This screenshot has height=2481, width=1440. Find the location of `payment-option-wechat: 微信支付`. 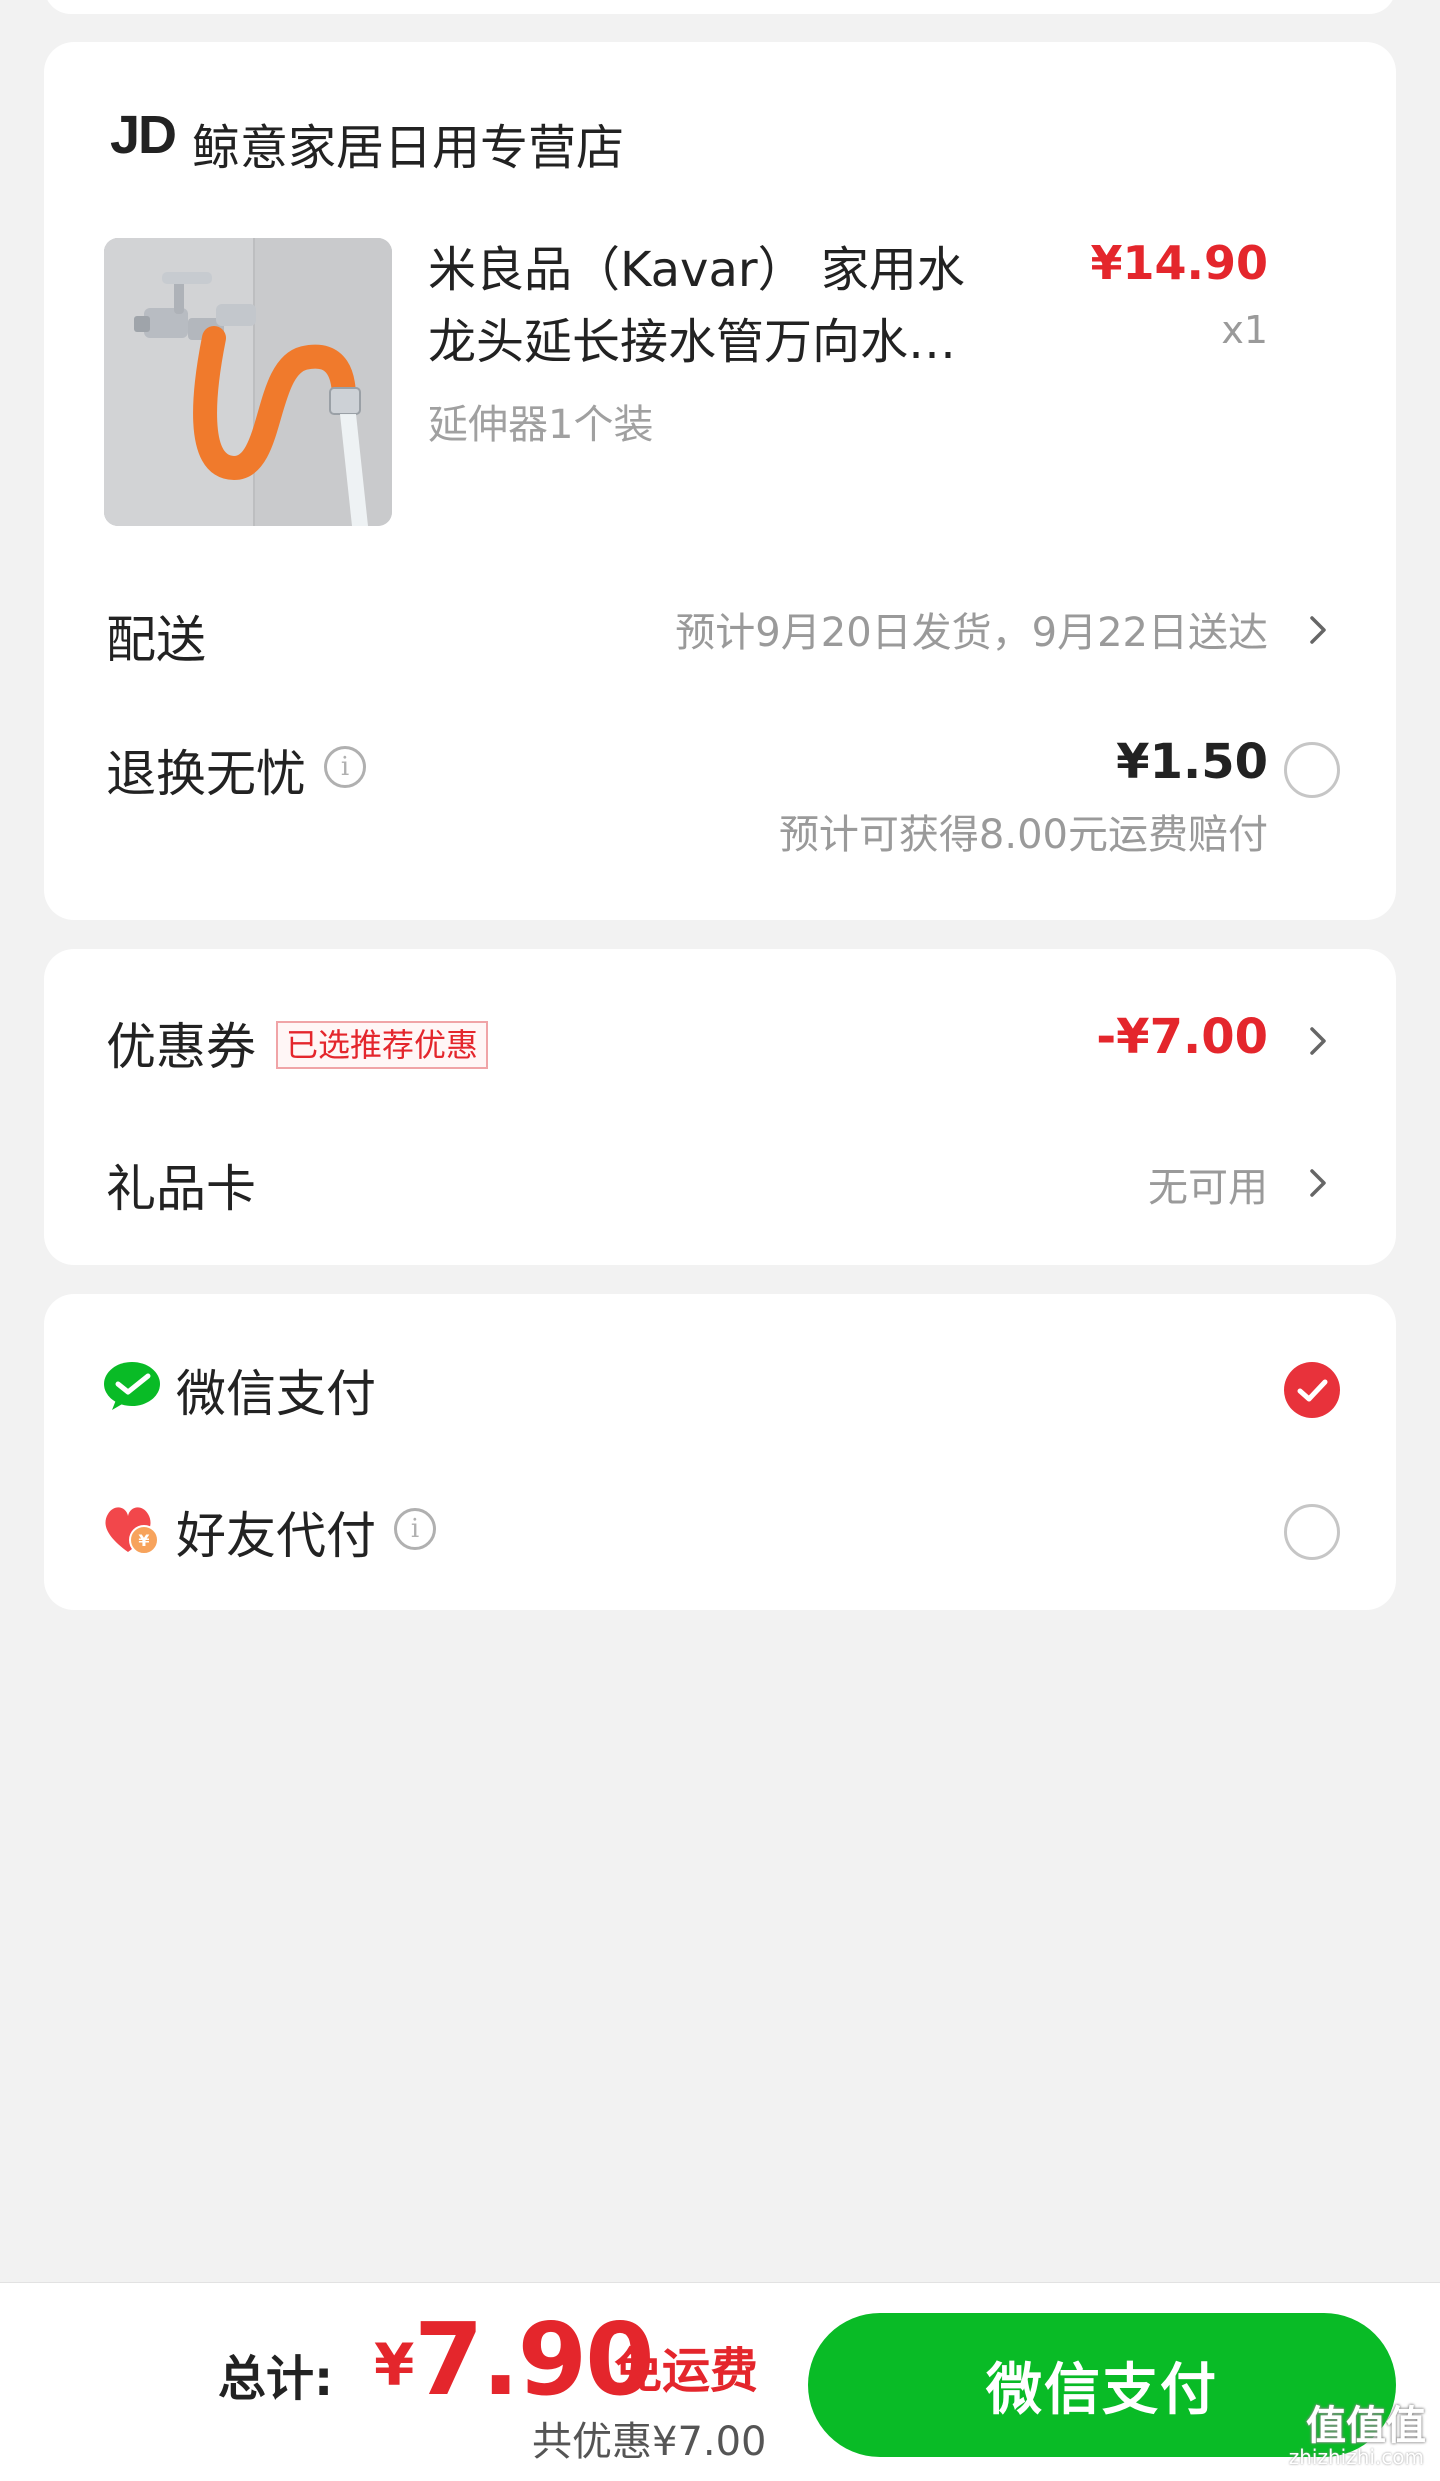

payment-option-wechat: 微信支付 is located at coordinates (720, 1389).